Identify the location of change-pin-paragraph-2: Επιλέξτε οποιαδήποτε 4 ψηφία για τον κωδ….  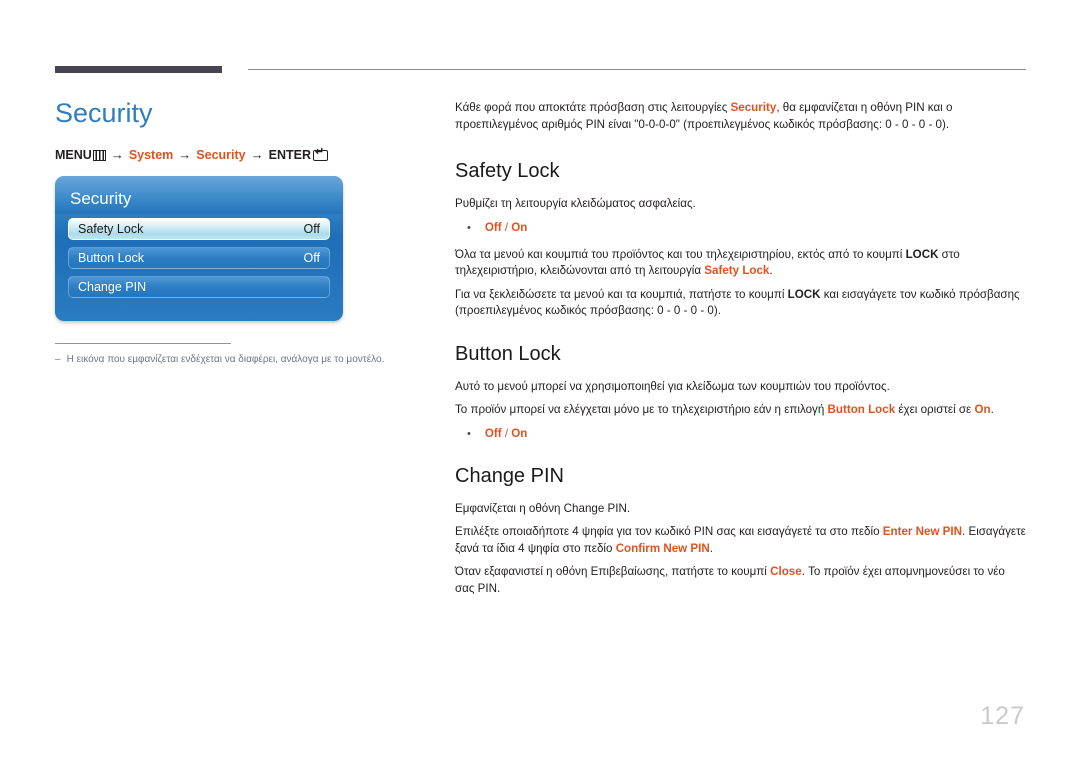
(741, 540).